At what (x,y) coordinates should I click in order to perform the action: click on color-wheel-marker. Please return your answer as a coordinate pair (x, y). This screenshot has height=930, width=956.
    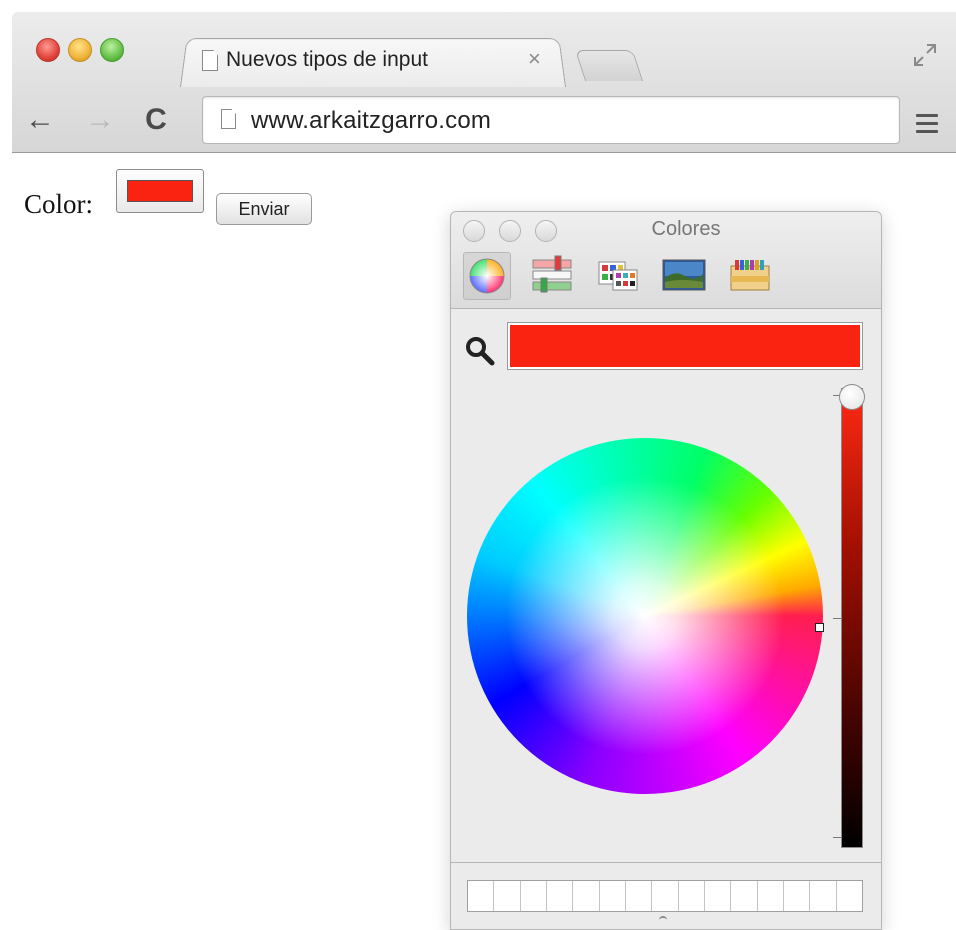
    Looking at the image, I should click on (819, 627).